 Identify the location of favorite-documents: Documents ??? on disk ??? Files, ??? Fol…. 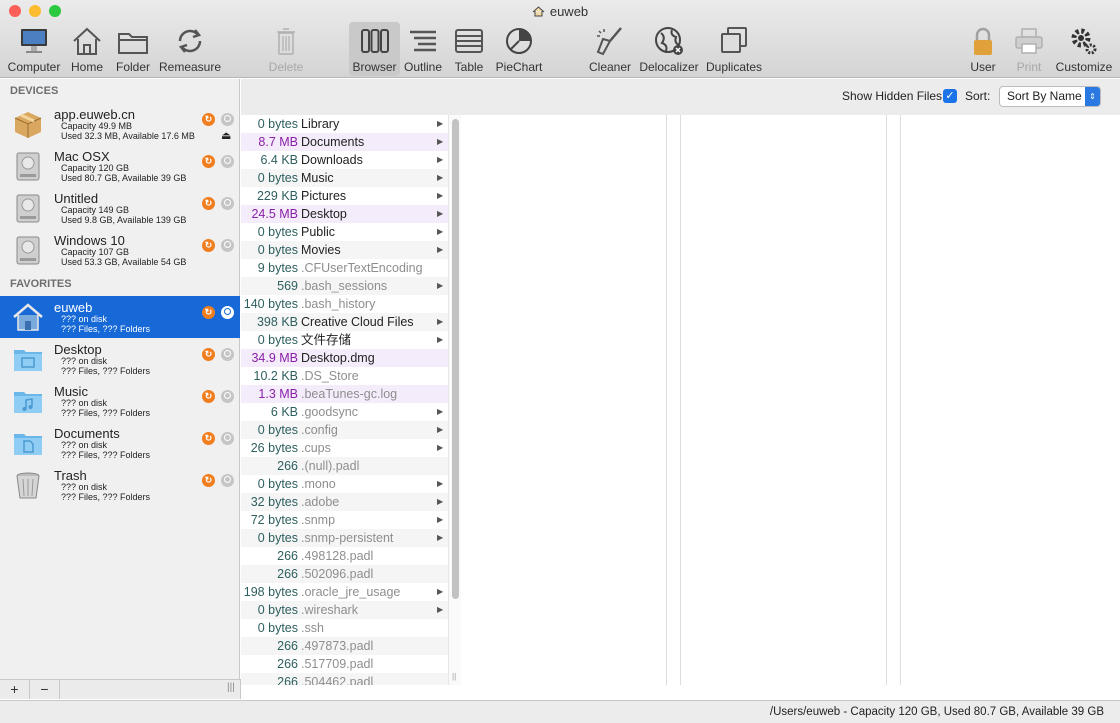
(120, 443).